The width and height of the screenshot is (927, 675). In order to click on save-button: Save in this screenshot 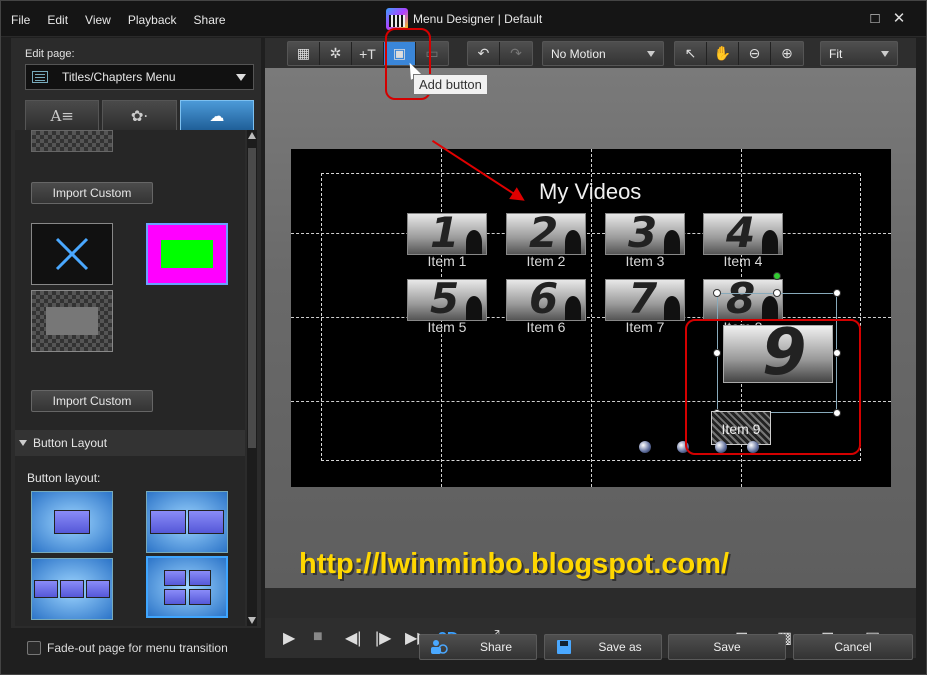, I will do `click(727, 647)`.